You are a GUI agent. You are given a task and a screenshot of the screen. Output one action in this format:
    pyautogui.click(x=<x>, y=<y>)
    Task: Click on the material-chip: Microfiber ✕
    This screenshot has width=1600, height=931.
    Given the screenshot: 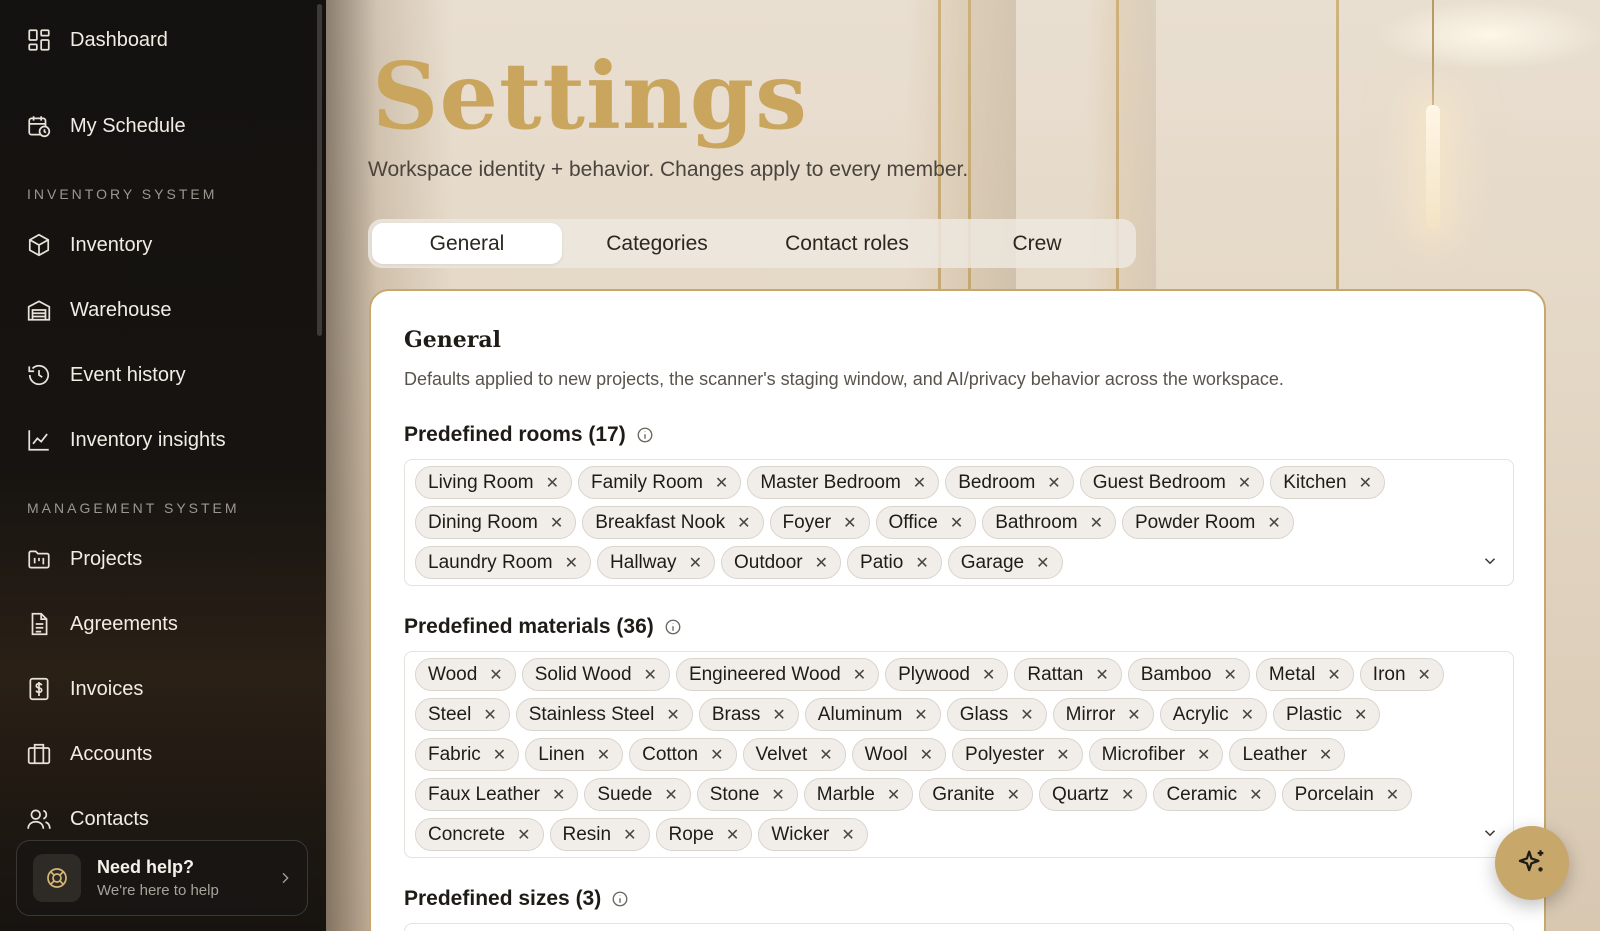 What is the action you would take?
    pyautogui.click(x=1156, y=754)
    